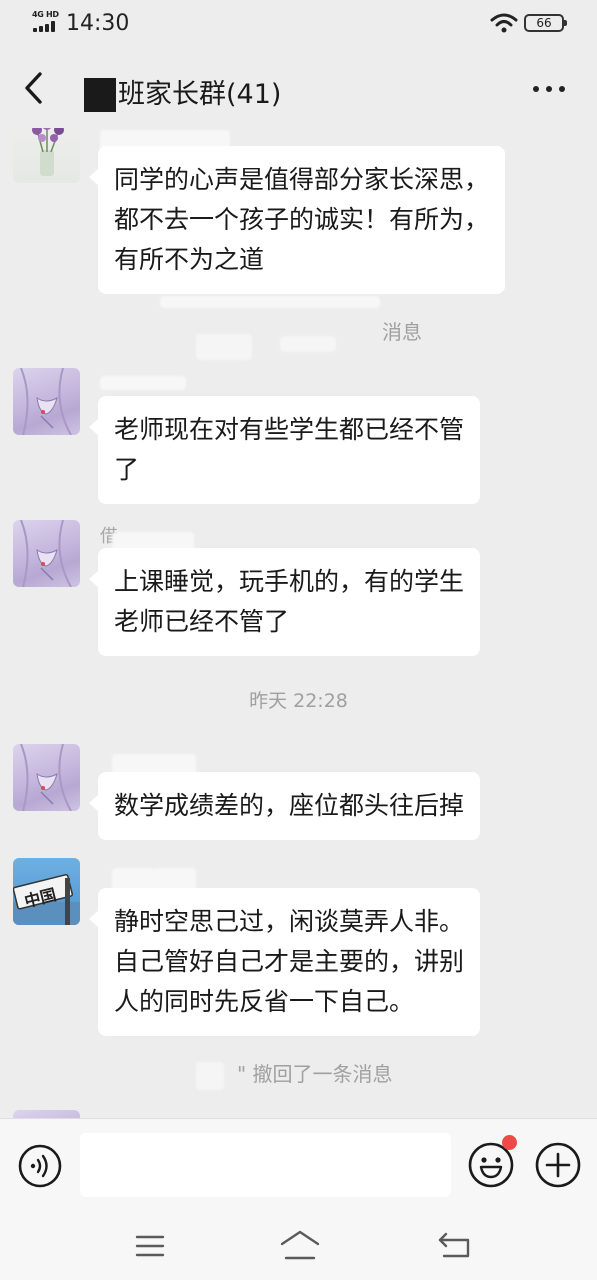  What do you see at coordinates (289, 961) in the screenshot?
I see `message-line: 自己管好自己才是主要的，讲别` at bounding box center [289, 961].